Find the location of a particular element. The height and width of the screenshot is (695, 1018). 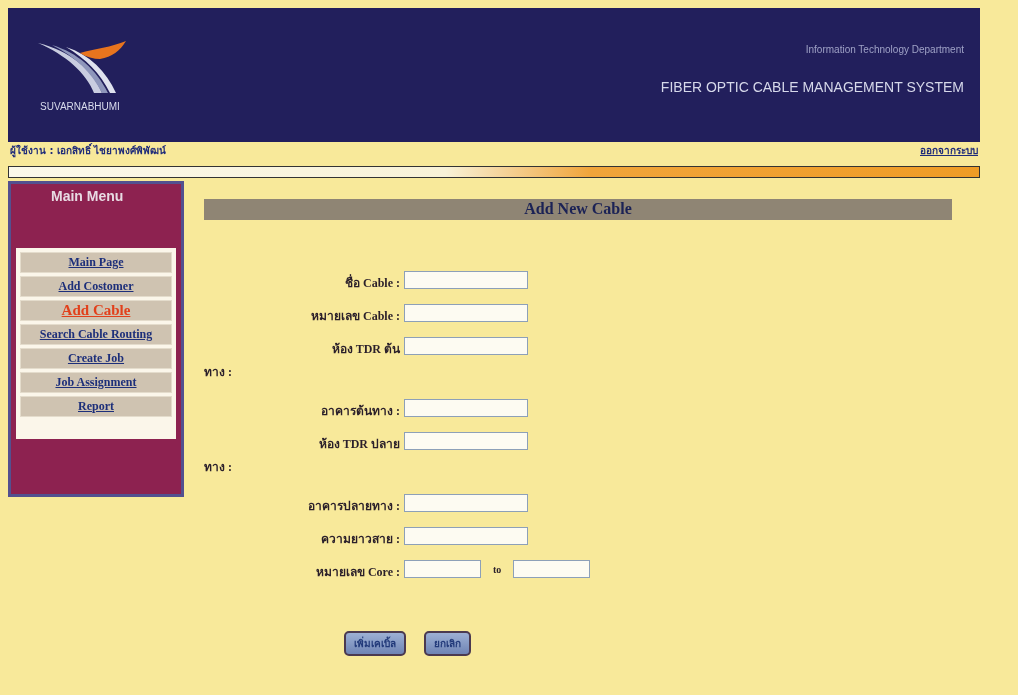

field-label: หมายเลข Cable : is located at coordinates (356, 316).